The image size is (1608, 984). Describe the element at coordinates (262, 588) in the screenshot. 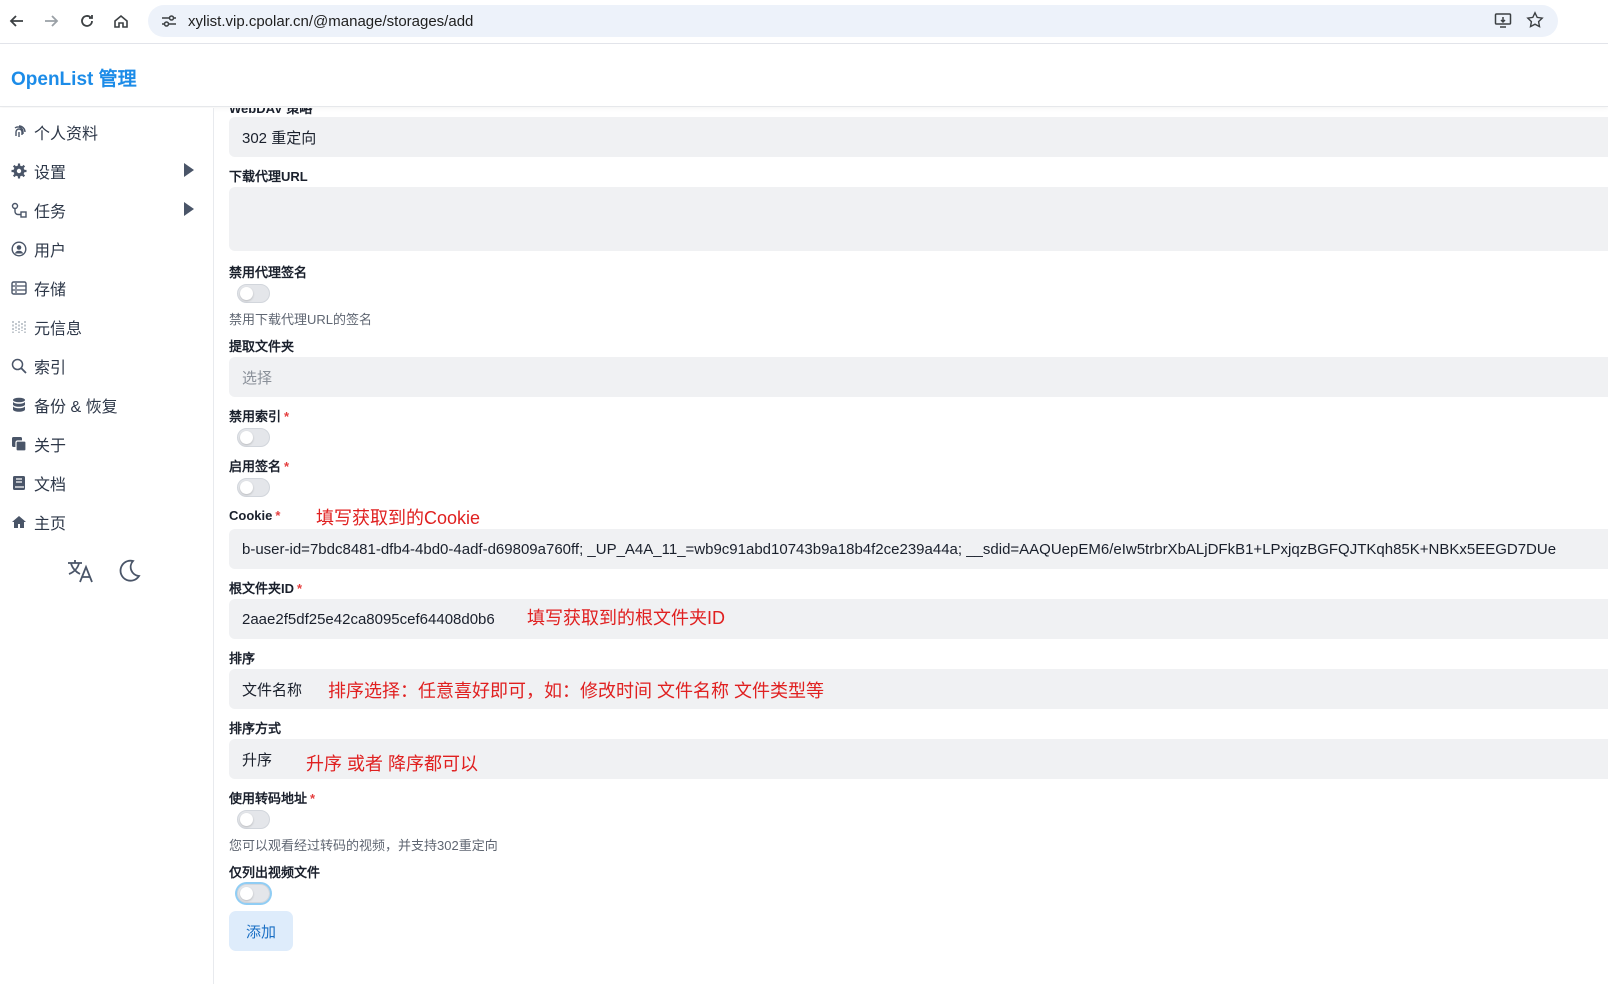

I see `root-folder-id-label-text: 根文件夹ID` at that location.